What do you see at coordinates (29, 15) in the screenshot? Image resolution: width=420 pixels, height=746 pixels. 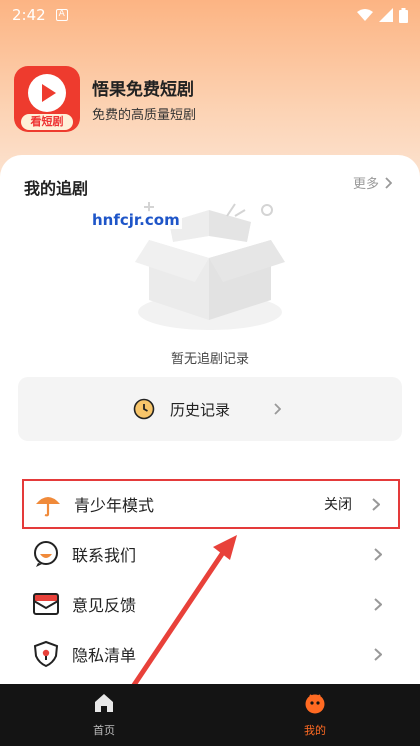 I see `status-time: 2:42` at bounding box center [29, 15].